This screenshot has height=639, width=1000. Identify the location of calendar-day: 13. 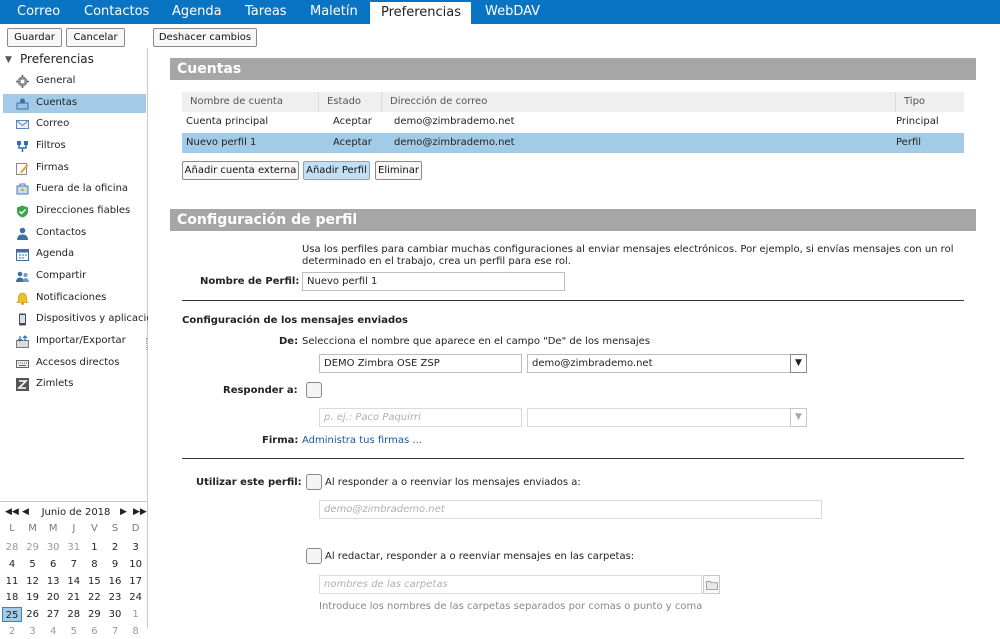
(53, 581).